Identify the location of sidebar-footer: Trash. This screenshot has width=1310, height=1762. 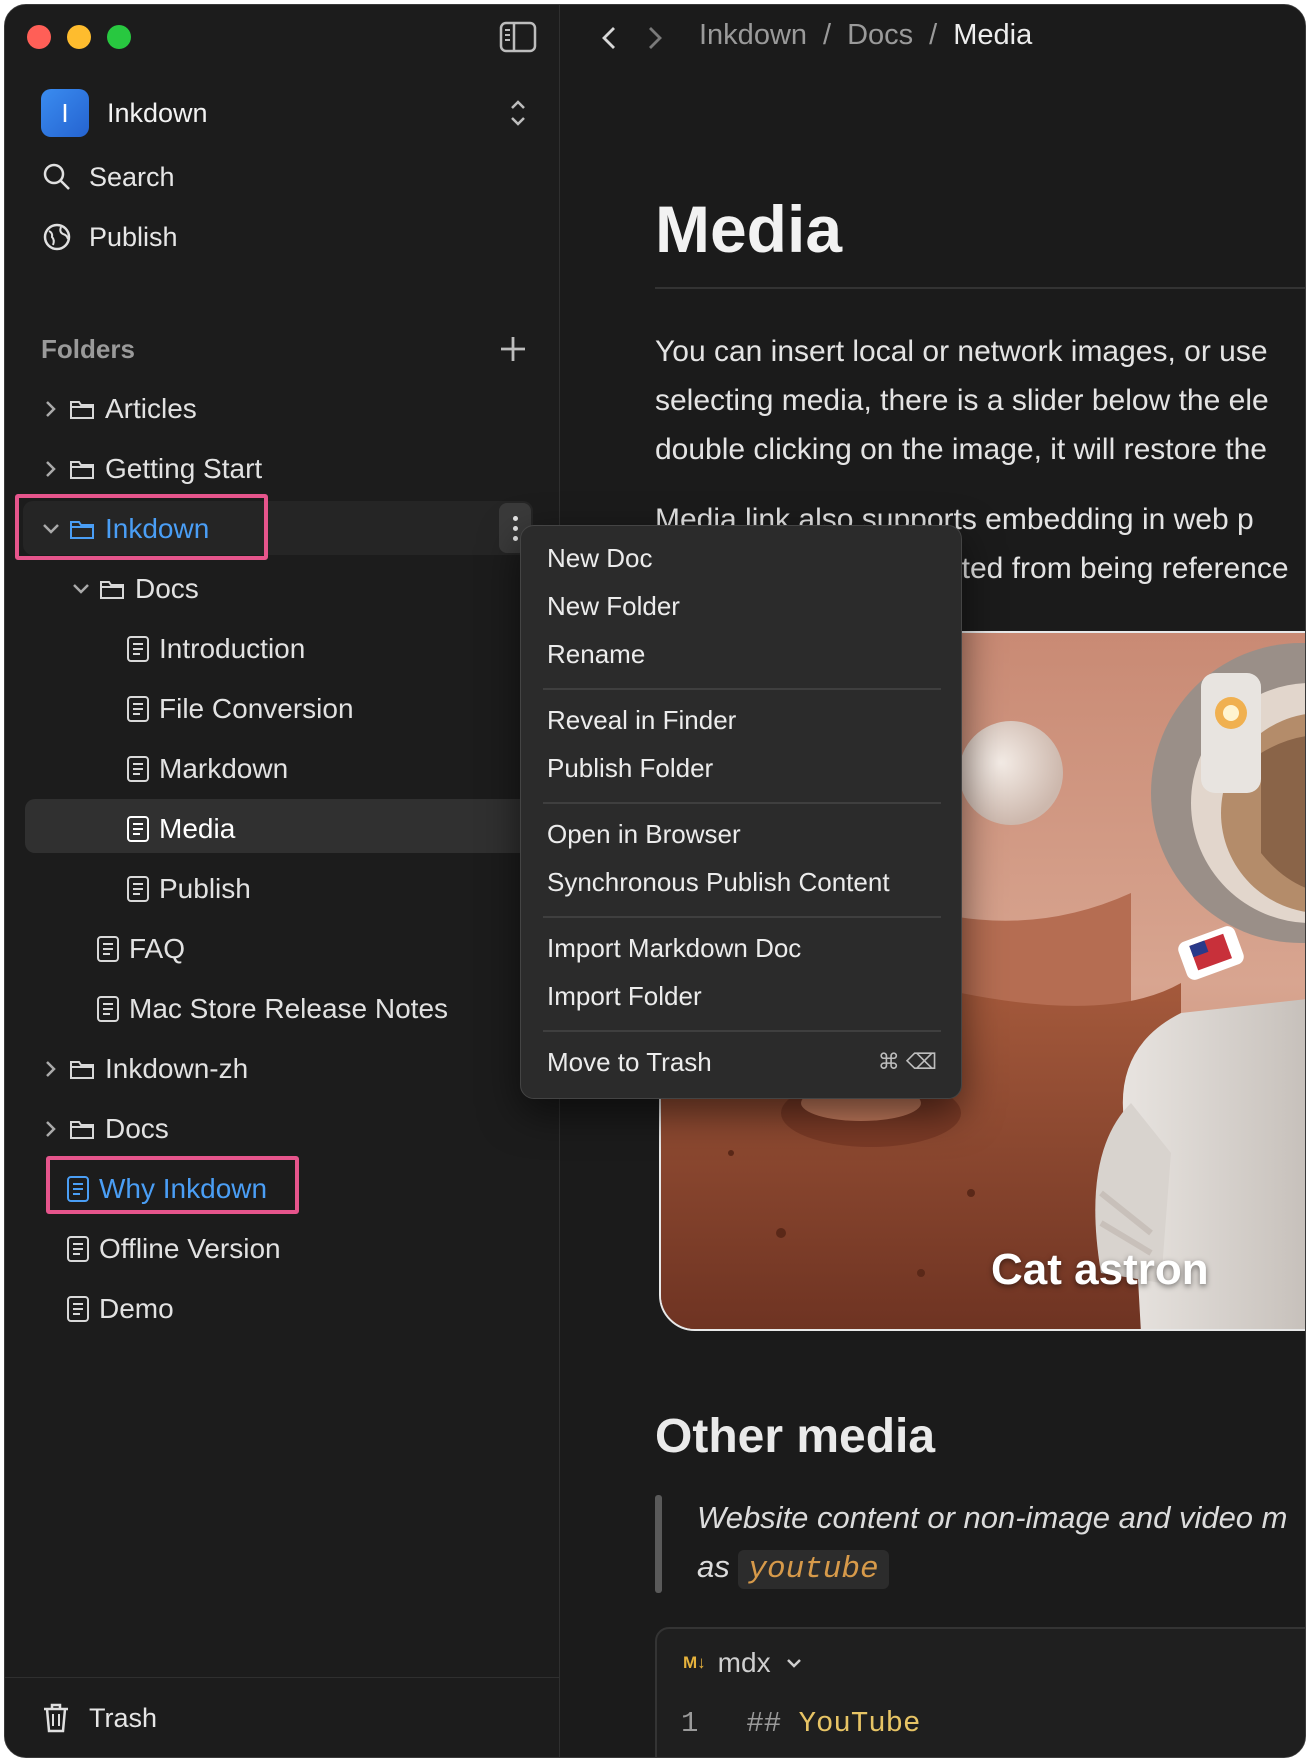
(282, 1717).